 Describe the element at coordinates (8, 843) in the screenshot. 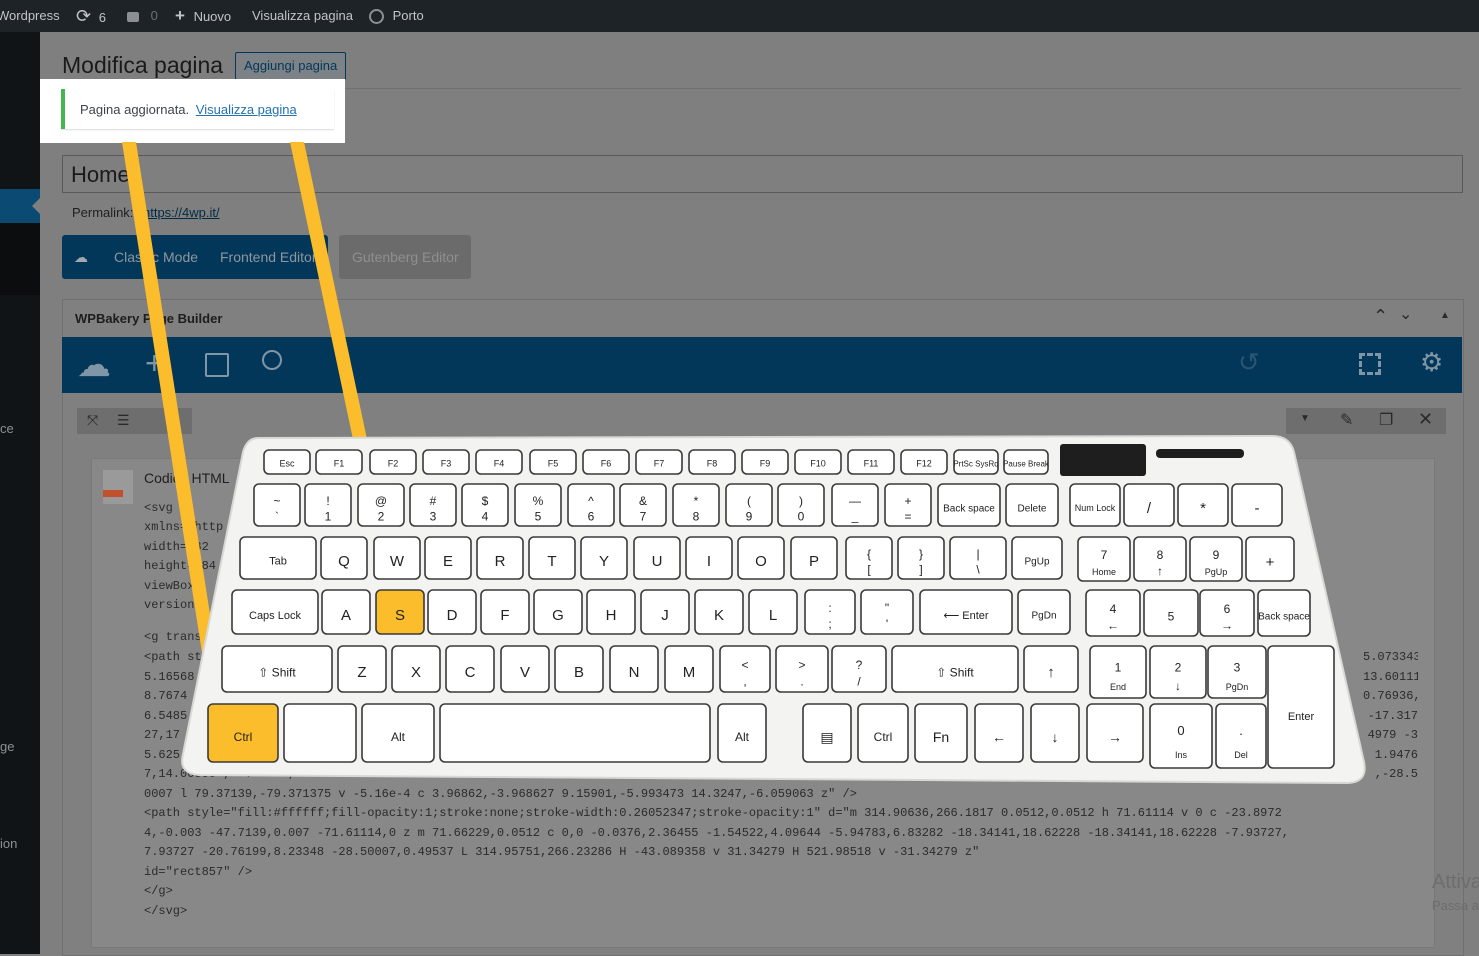

I see `sidebar-label-fragment: ion` at that location.